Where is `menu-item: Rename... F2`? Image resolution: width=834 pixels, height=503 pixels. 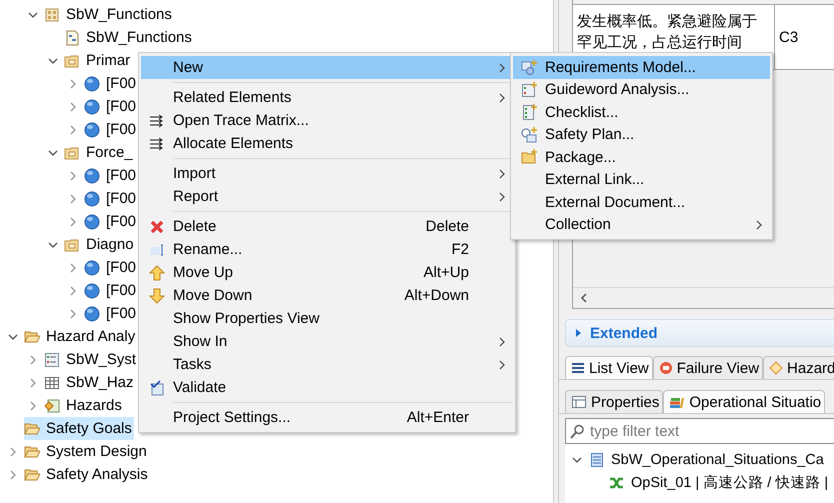 menu-item: Rename... F2 is located at coordinates (327, 249).